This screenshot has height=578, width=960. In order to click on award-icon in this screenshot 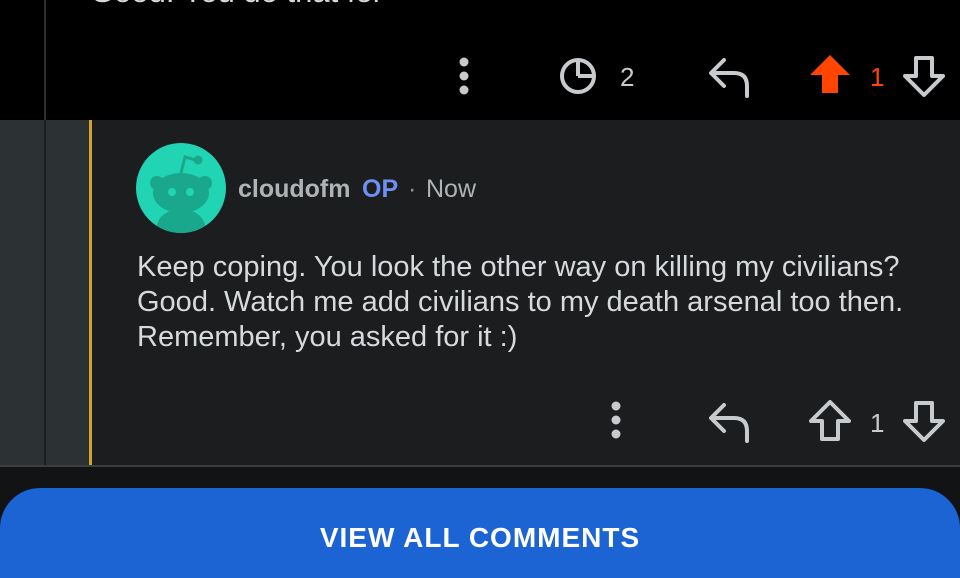, I will do `click(578, 76)`.